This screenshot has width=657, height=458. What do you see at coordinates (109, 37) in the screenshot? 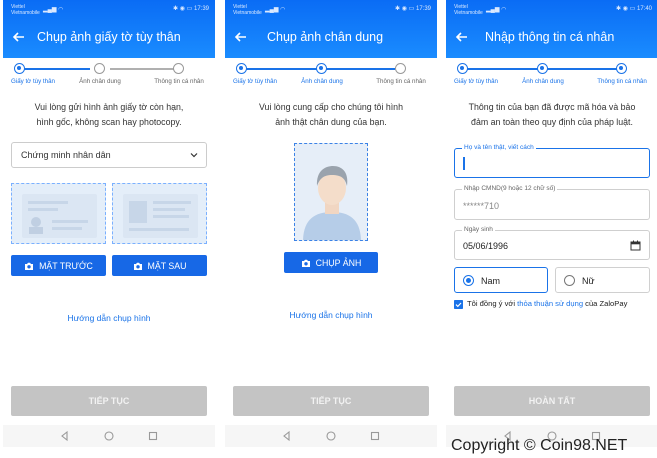
I see `page-title: Chụp ảnh giấy tờ tùy thân` at bounding box center [109, 37].